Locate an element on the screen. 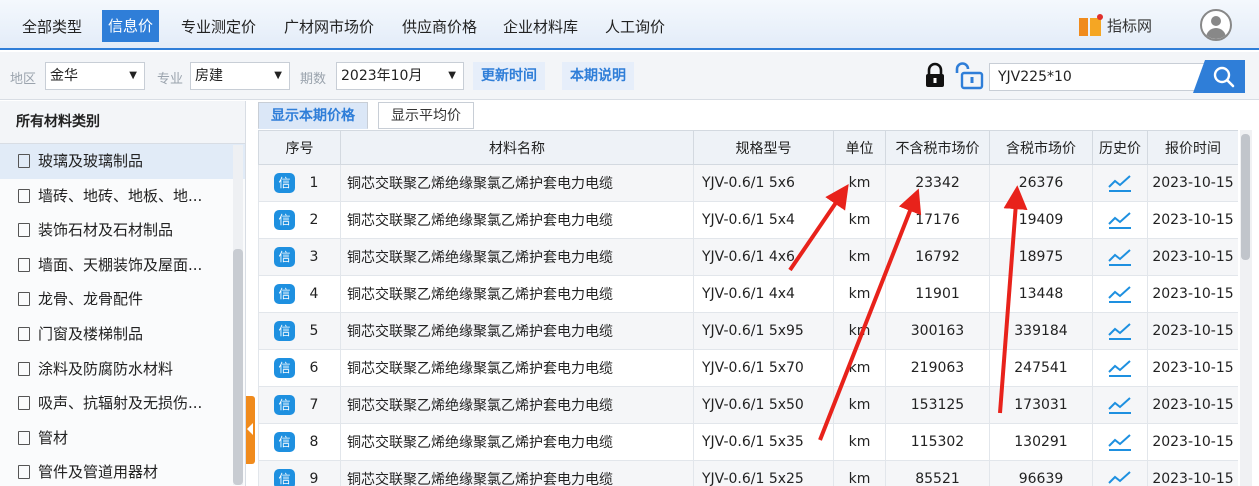  cell-spec: YJV-0.6/1 4x4 is located at coordinates (763, 294).